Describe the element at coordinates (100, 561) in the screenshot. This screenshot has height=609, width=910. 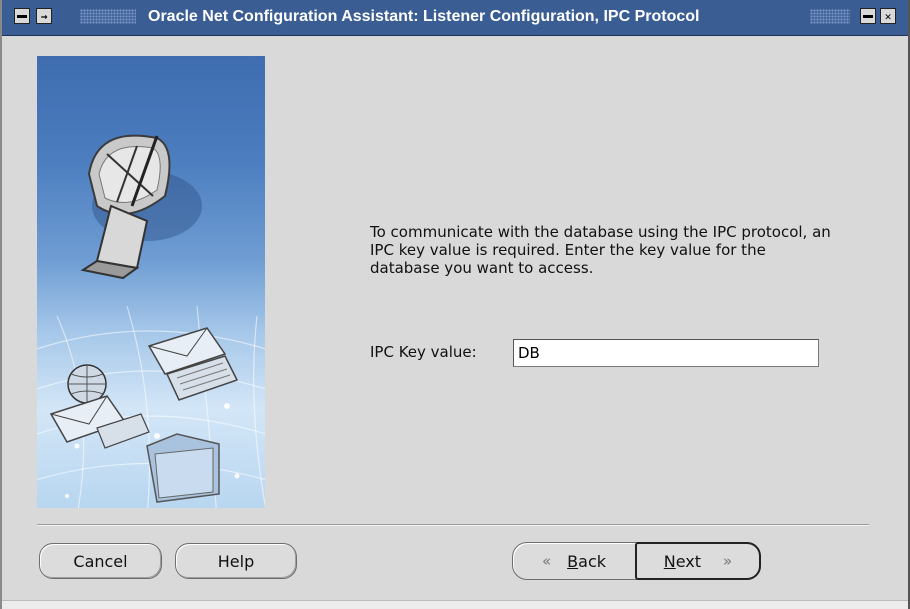
I see `cancel-button: Cancel` at that location.